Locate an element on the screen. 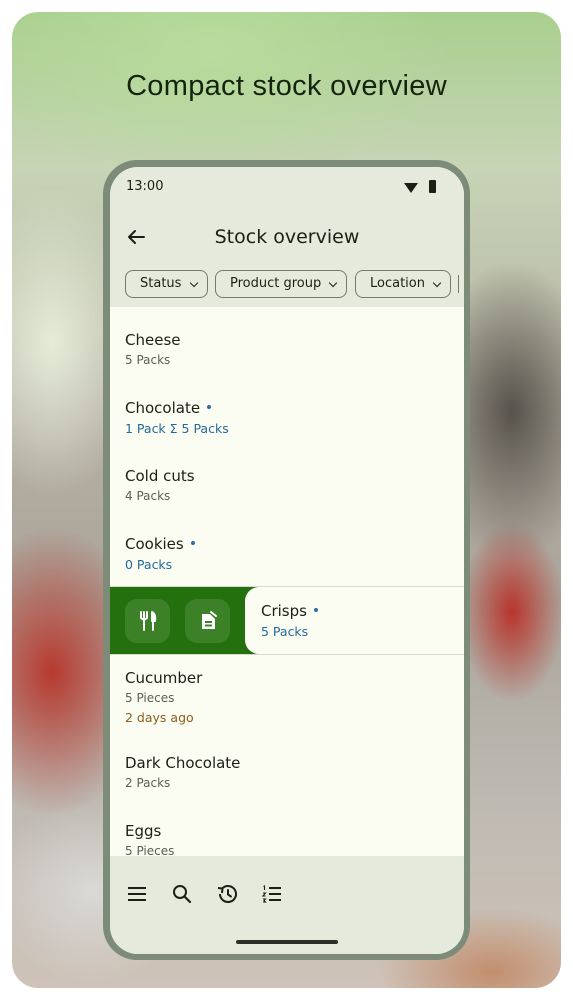 The width and height of the screenshot is (573, 1000). item-amount: 4 Packs is located at coordinates (148, 496).